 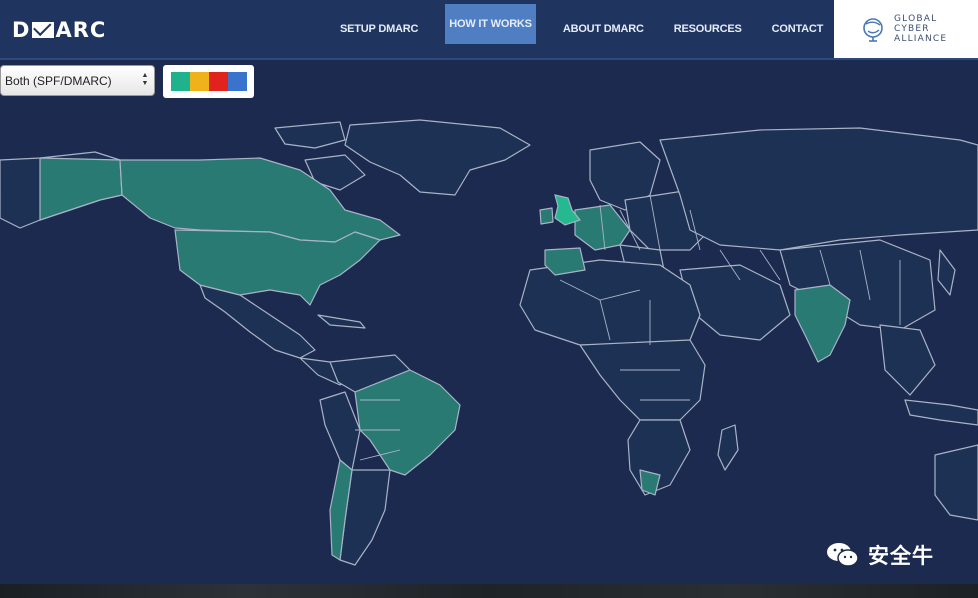 What do you see at coordinates (941, 412) in the screenshot?
I see `region-indonesia` at bounding box center [941, 412].